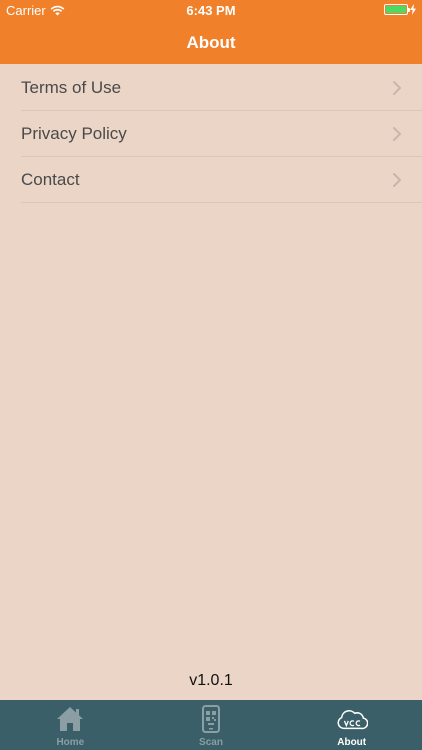 This screenshot has height=750, width=422. I want to click on tab-home: Home, so click(70, 725).